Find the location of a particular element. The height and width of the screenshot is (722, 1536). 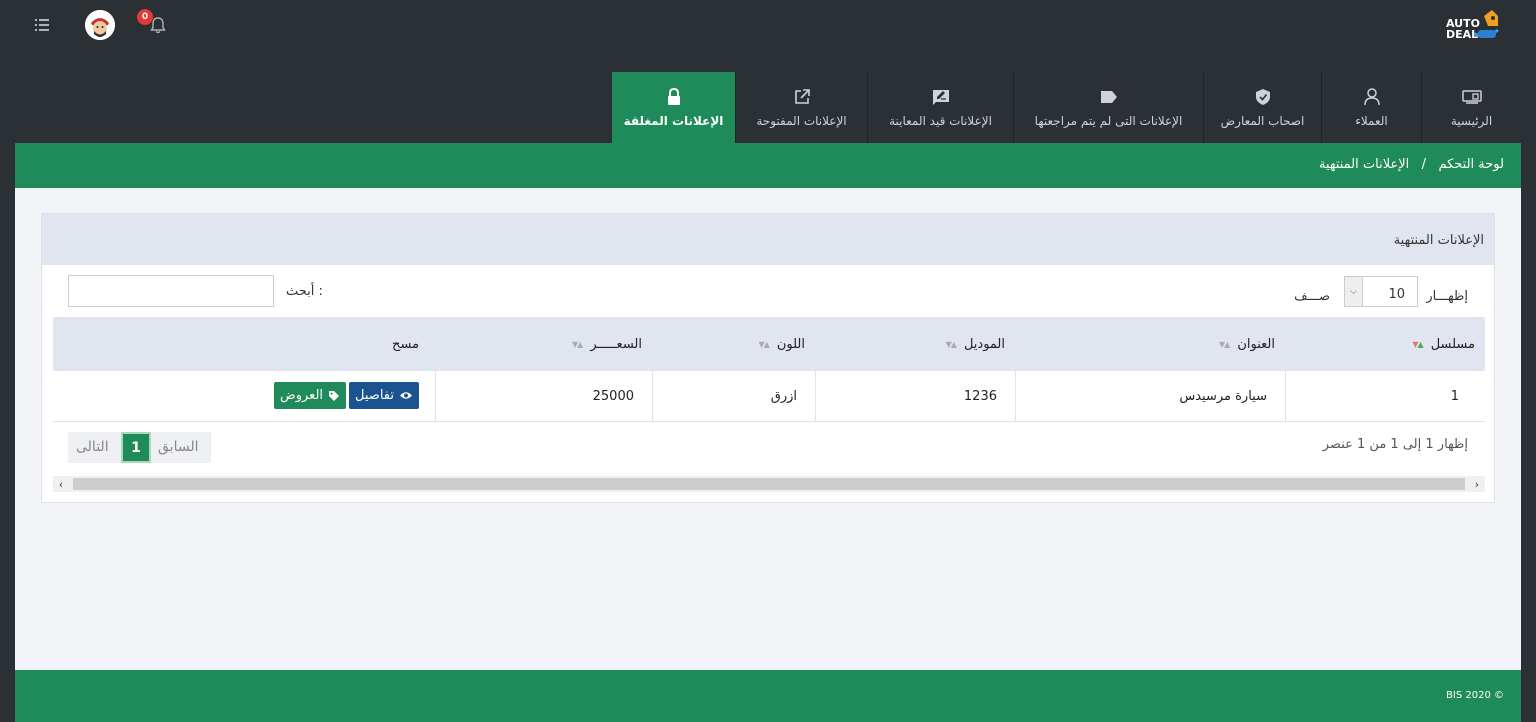

details-button: تفاصيل is located at coordinates (384, 395).